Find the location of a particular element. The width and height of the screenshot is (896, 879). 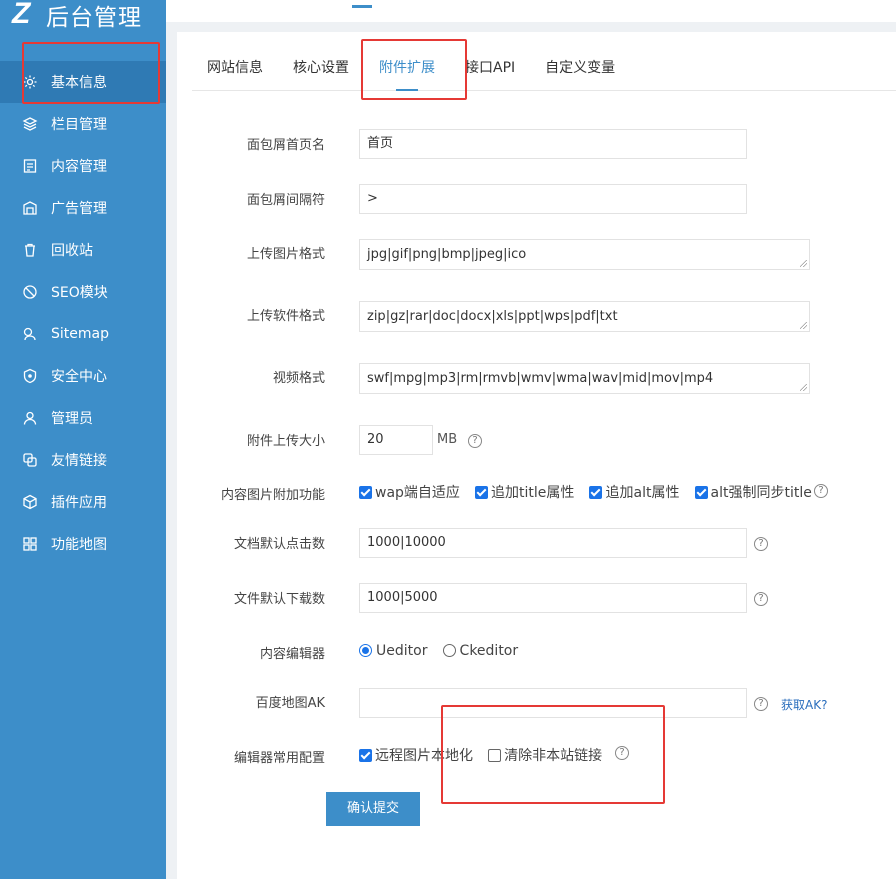

radio-selected-icon is located at coordinates (365, 650).